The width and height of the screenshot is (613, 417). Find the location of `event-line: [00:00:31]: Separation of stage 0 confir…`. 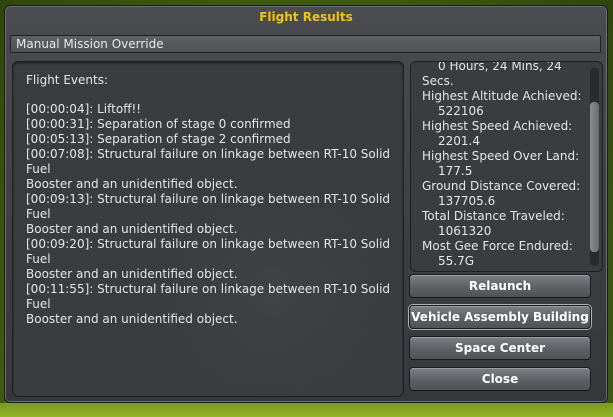

event-line: [00:00:31]: Separation of stage 0 confir… is located at coordinates (158, 124).